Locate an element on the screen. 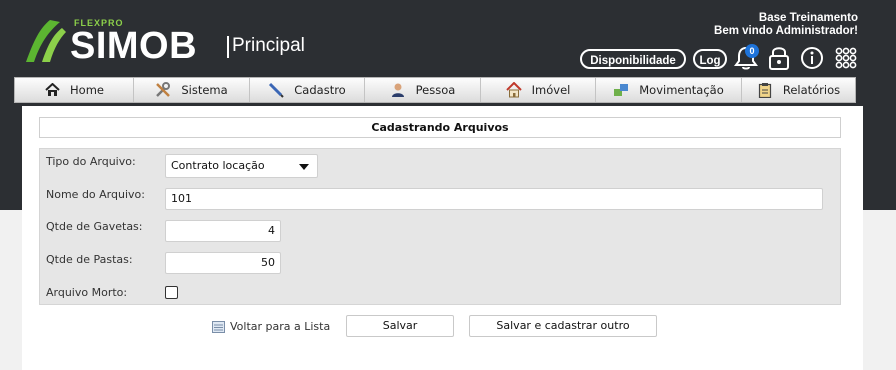  list-icon is located at coordinates (218, 326).